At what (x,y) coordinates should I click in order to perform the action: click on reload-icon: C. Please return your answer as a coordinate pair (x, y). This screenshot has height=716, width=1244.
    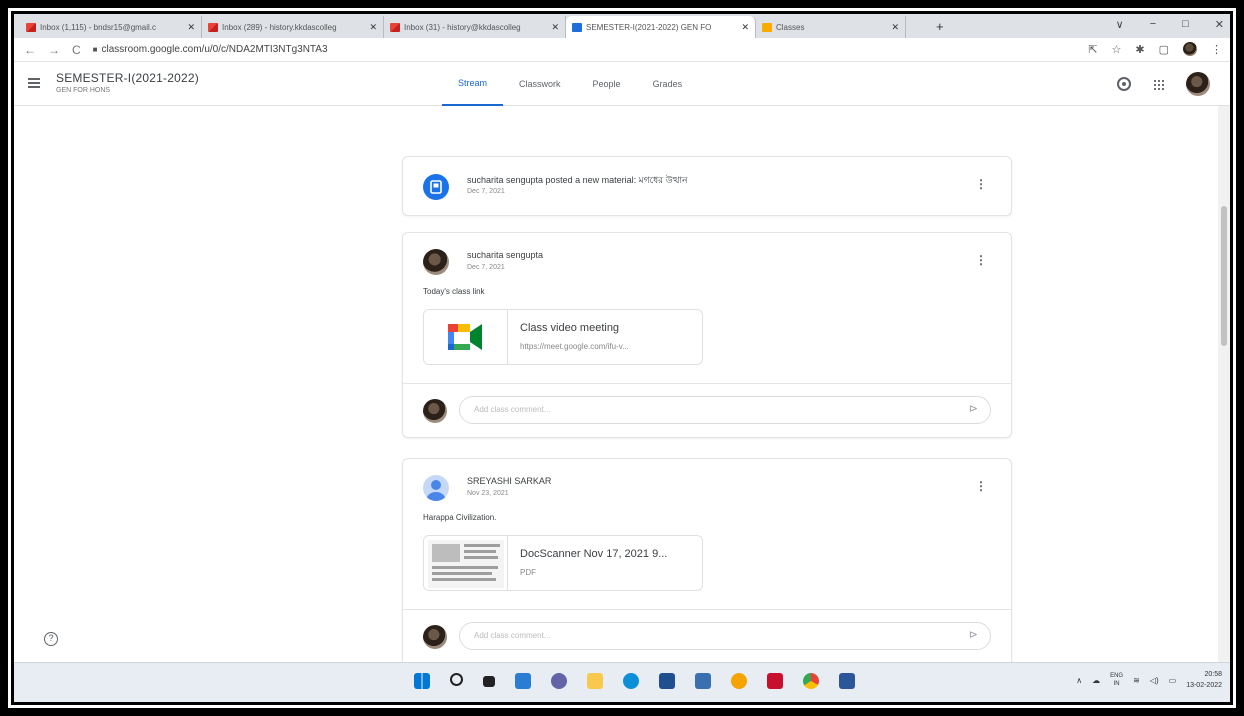
    Looking at the image, I should click on (76, 50).